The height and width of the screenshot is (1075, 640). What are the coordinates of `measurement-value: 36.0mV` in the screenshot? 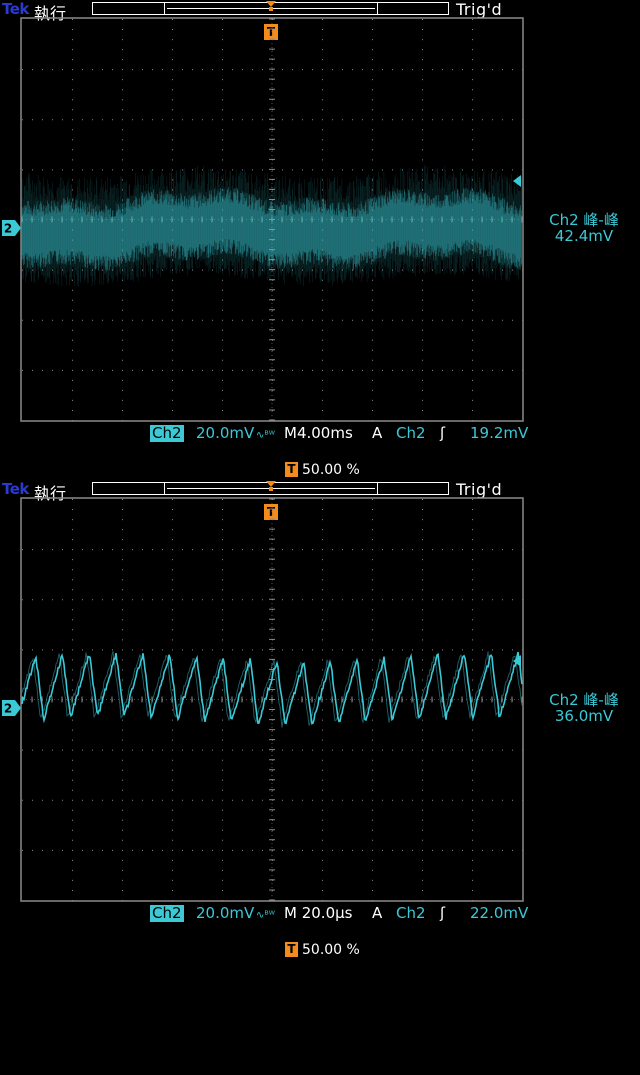 It's located at (584, 716).